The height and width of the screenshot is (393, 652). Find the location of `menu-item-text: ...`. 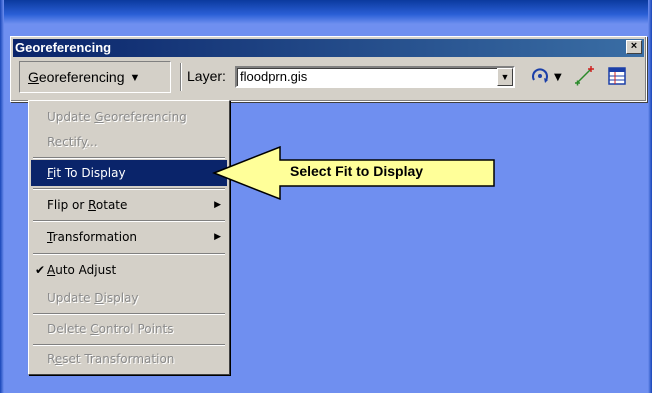

menu-item-text: ... is located at coordinates (92, 142).